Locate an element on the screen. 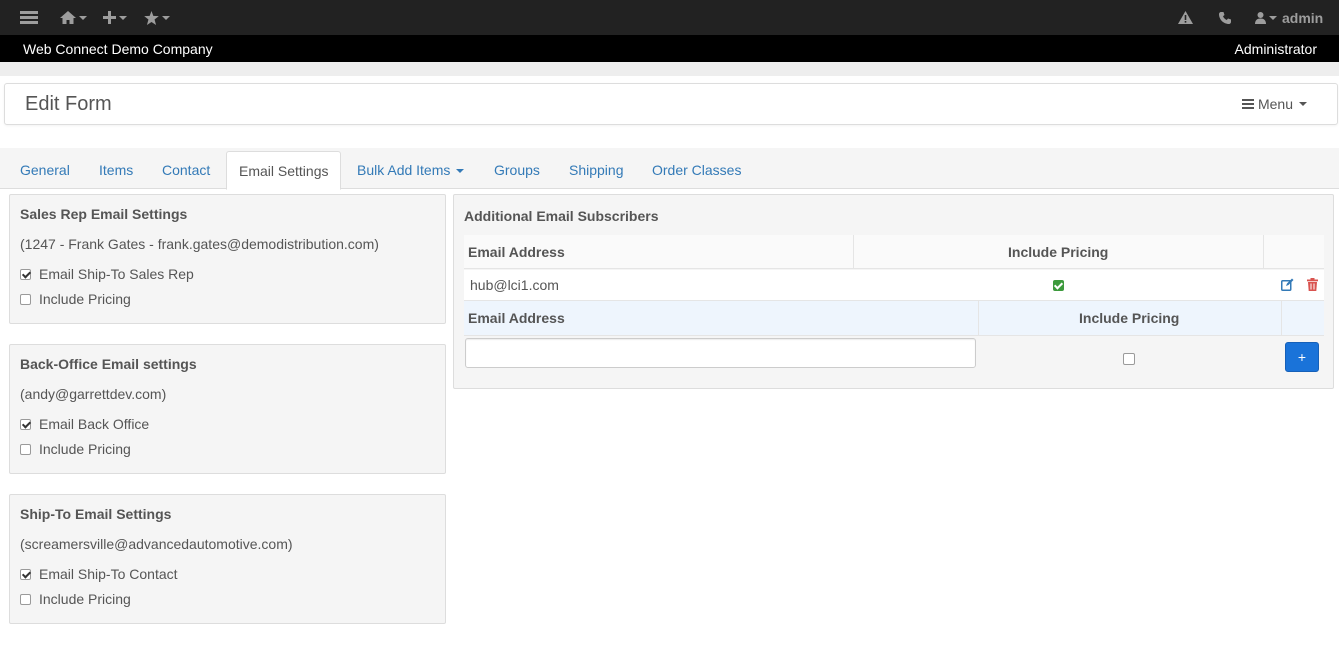 The height and width of the screenshot is (646, 1339). panel-title: Additional Email Subscribers is located at coordinates (561, 216).